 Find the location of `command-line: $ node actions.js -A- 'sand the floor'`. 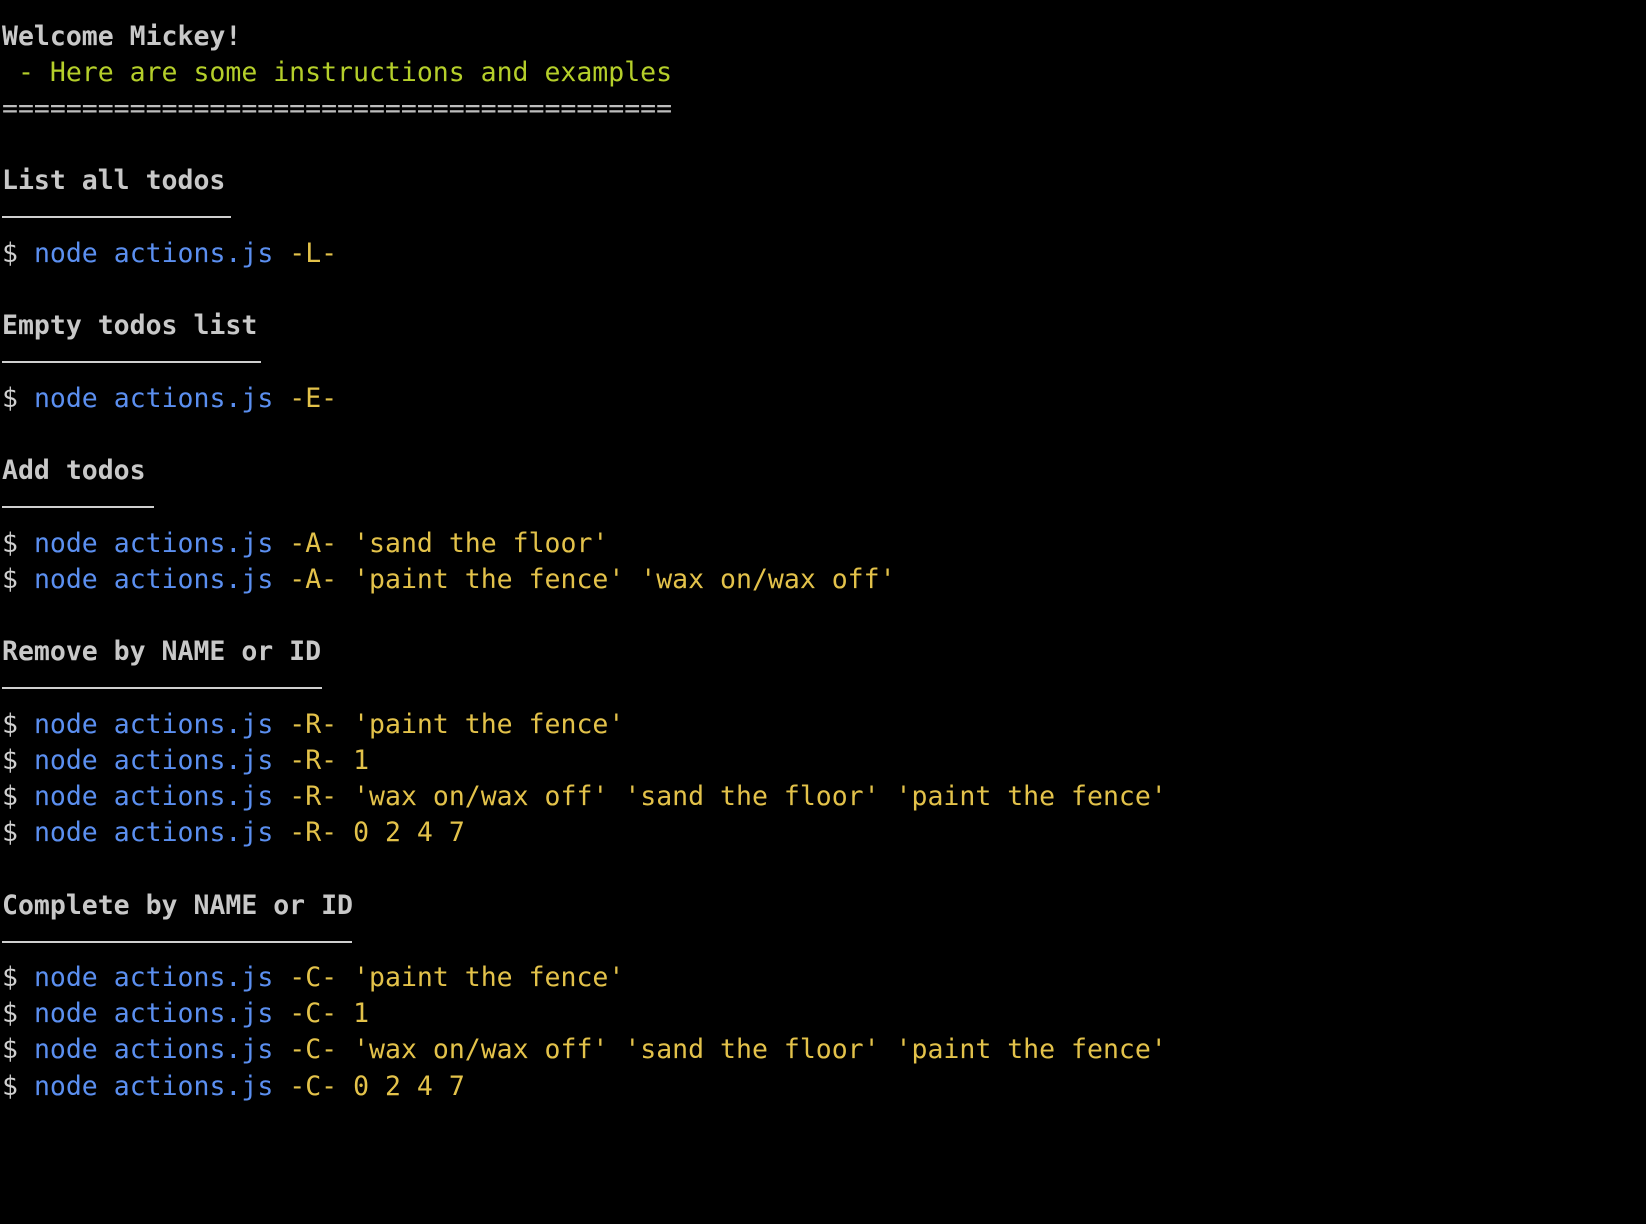

command-line: $ node actions.js -A- 'sand the floor' is located at coordinates (305, 544).